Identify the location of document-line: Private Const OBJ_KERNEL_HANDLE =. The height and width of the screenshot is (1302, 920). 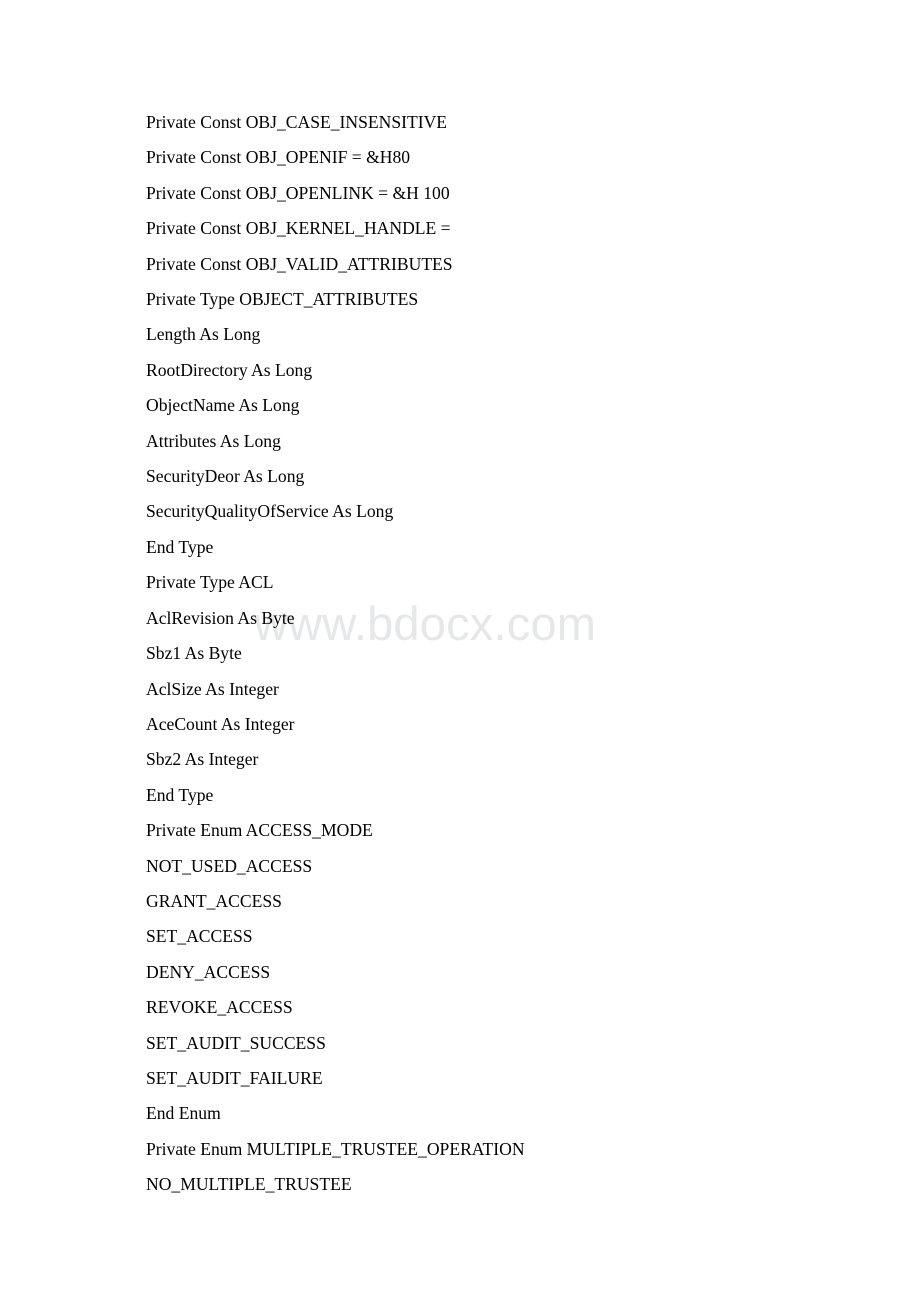
(298, 228).